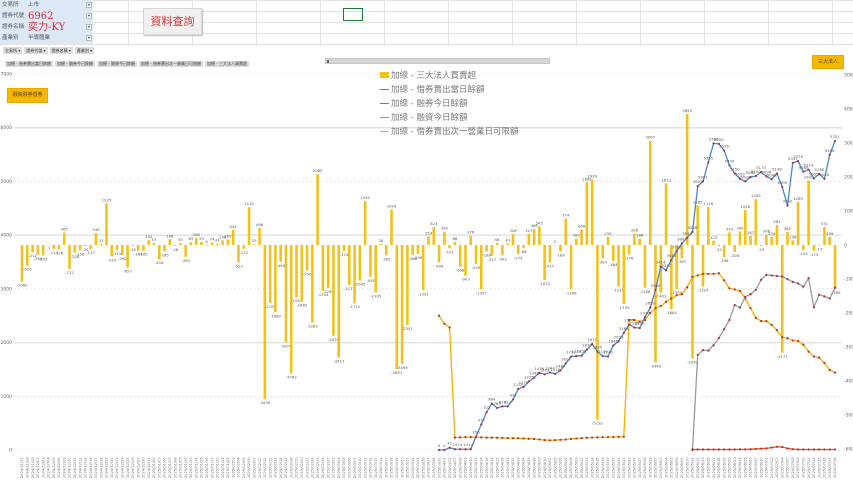 The height and width of the screenshot is (480, 853). Describe the element at coordinates (582, 225) in the screenshot. I see `bar-data-label: 456` at that location.